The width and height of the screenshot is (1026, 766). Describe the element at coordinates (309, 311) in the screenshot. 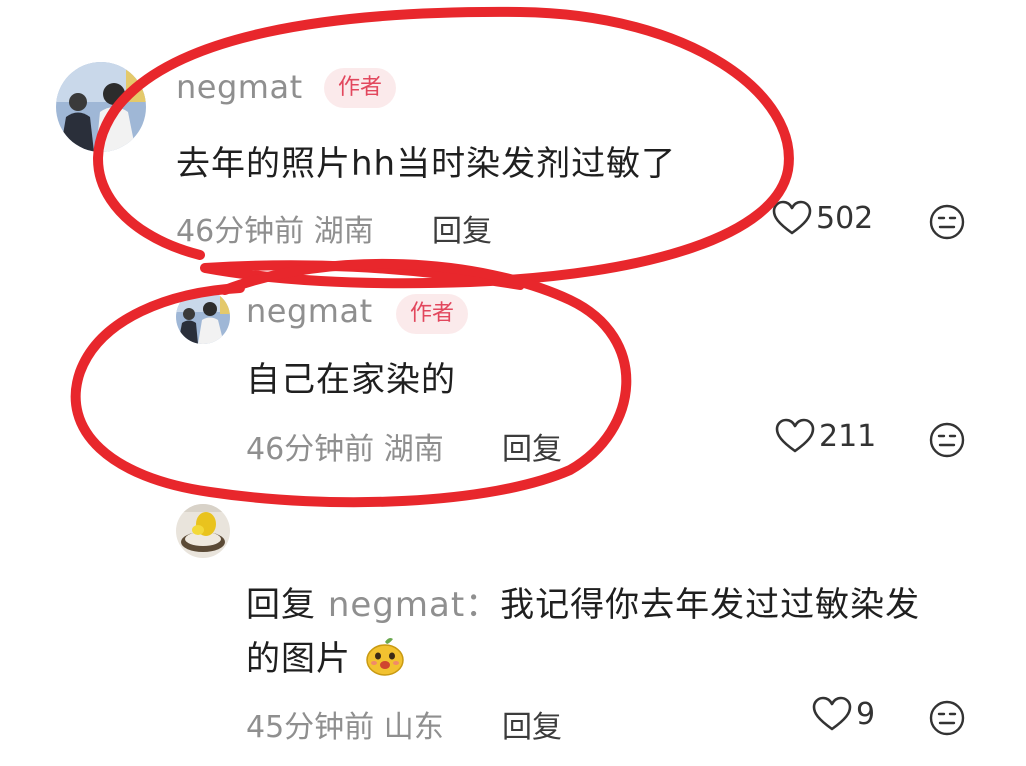

I see `comment-2-username: negmat` at that location.